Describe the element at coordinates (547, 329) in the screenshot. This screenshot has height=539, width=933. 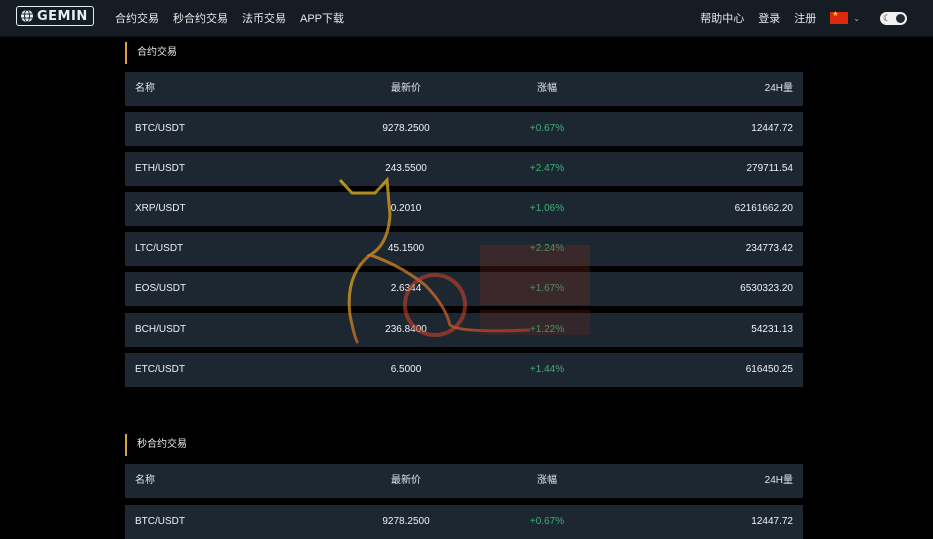
I see `change-percent: +1.22%` at that location.